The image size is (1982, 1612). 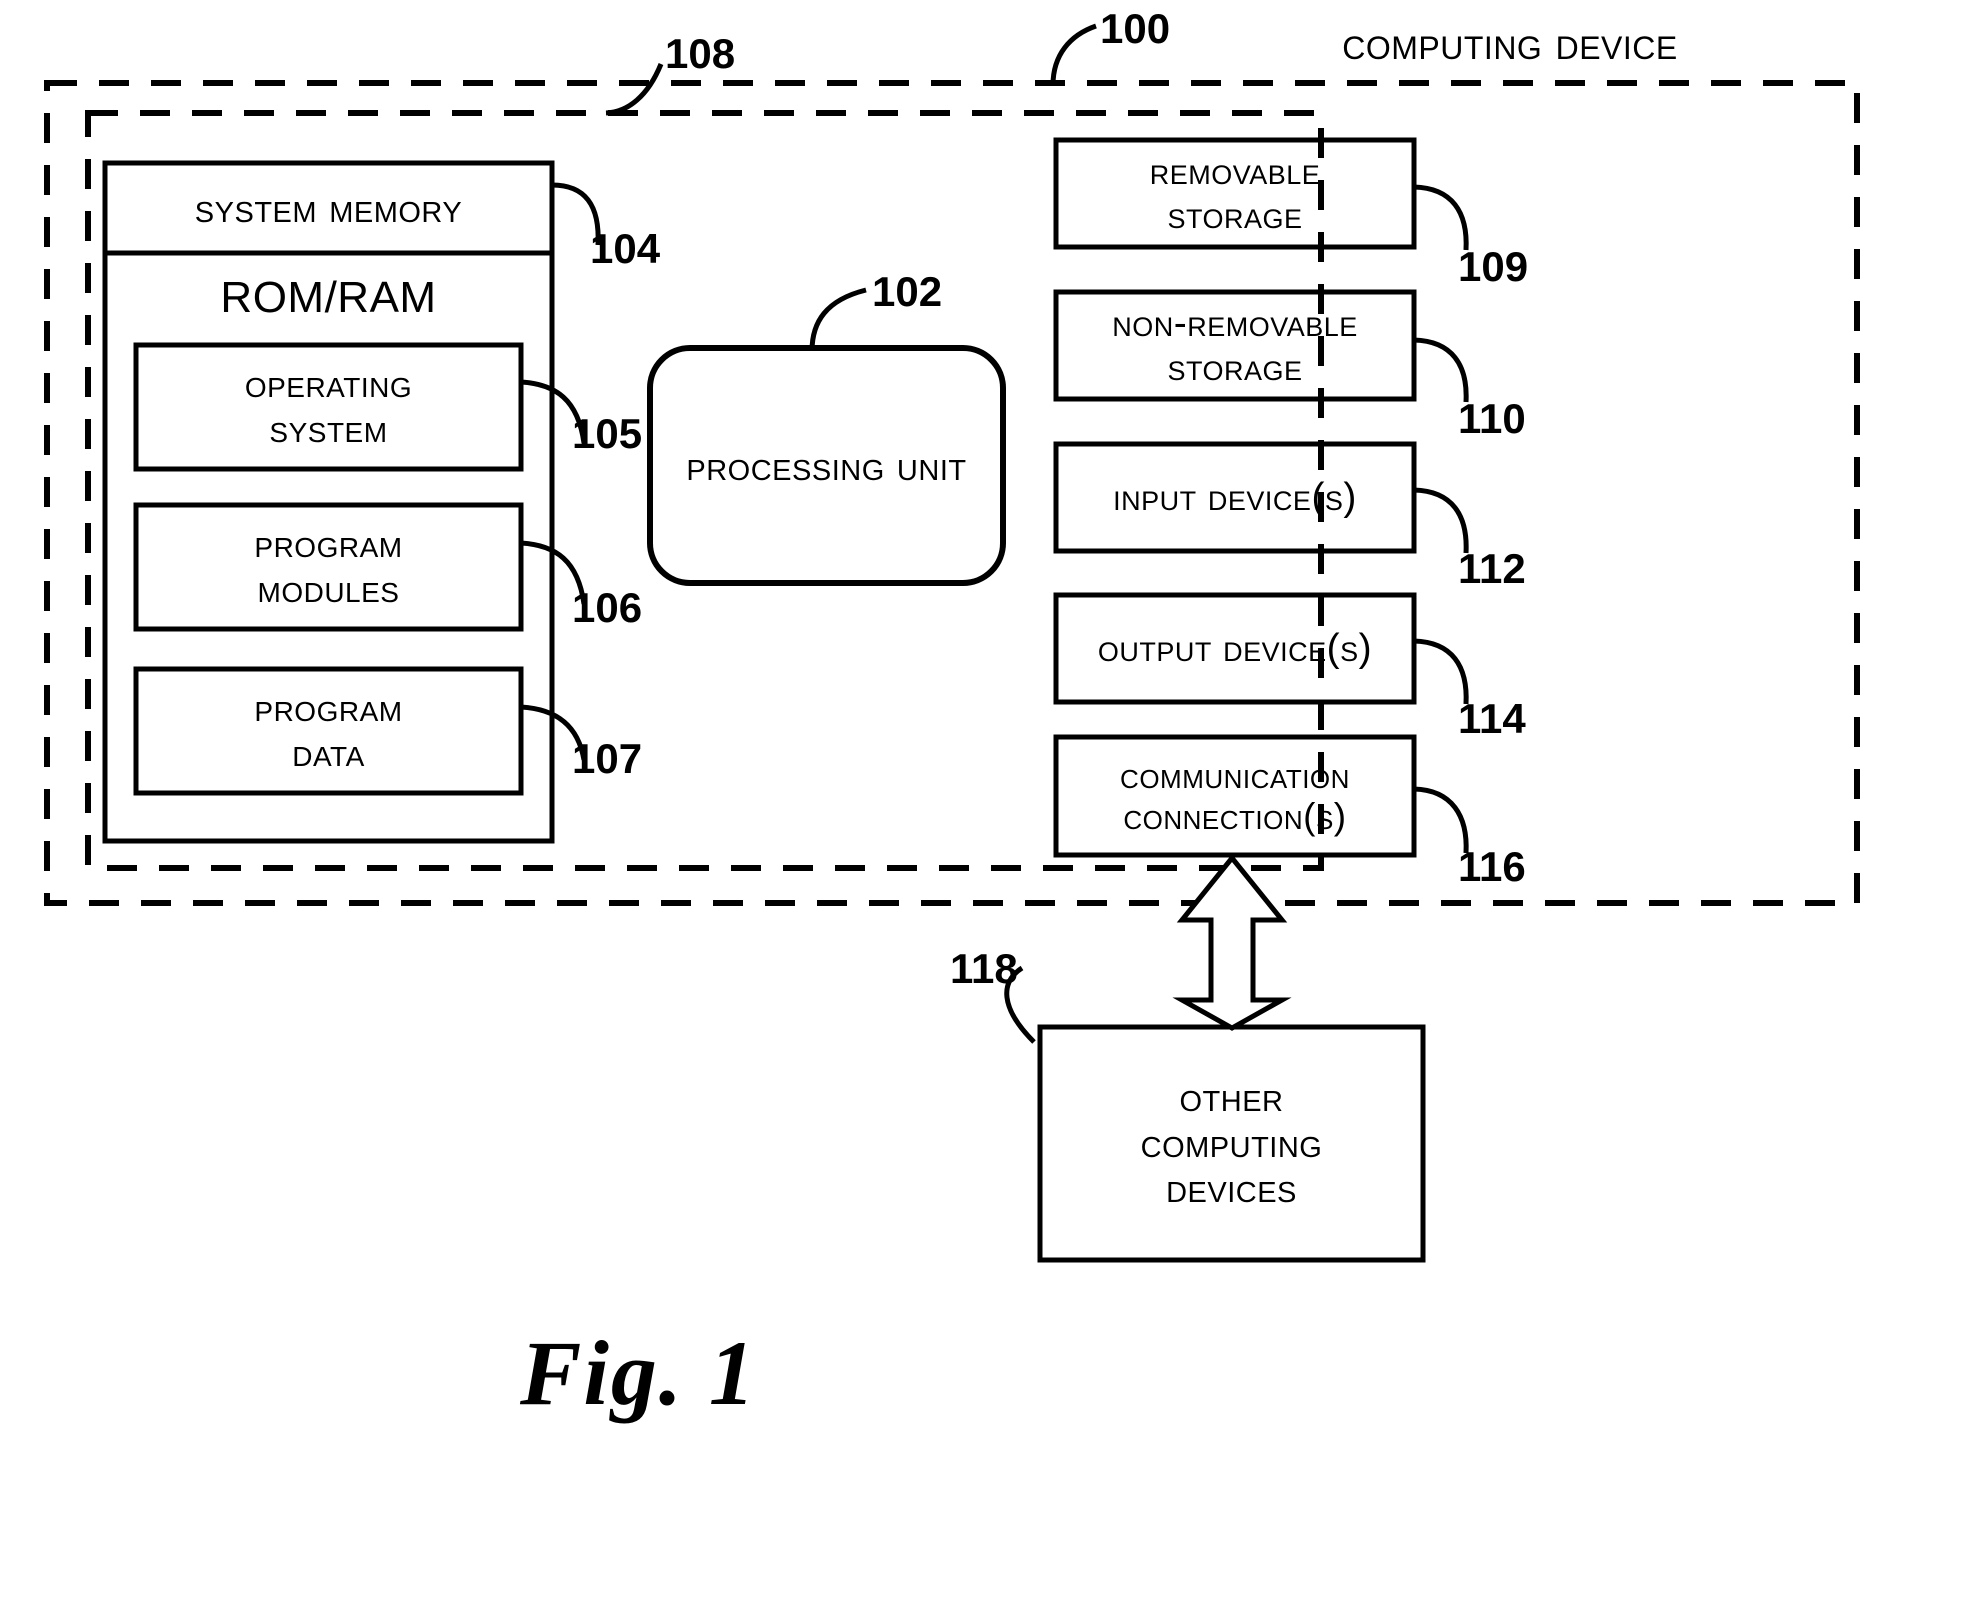 I want to click on system-memory-subtitle-wrap: ROM/RAM, so click(x=328, y=298).